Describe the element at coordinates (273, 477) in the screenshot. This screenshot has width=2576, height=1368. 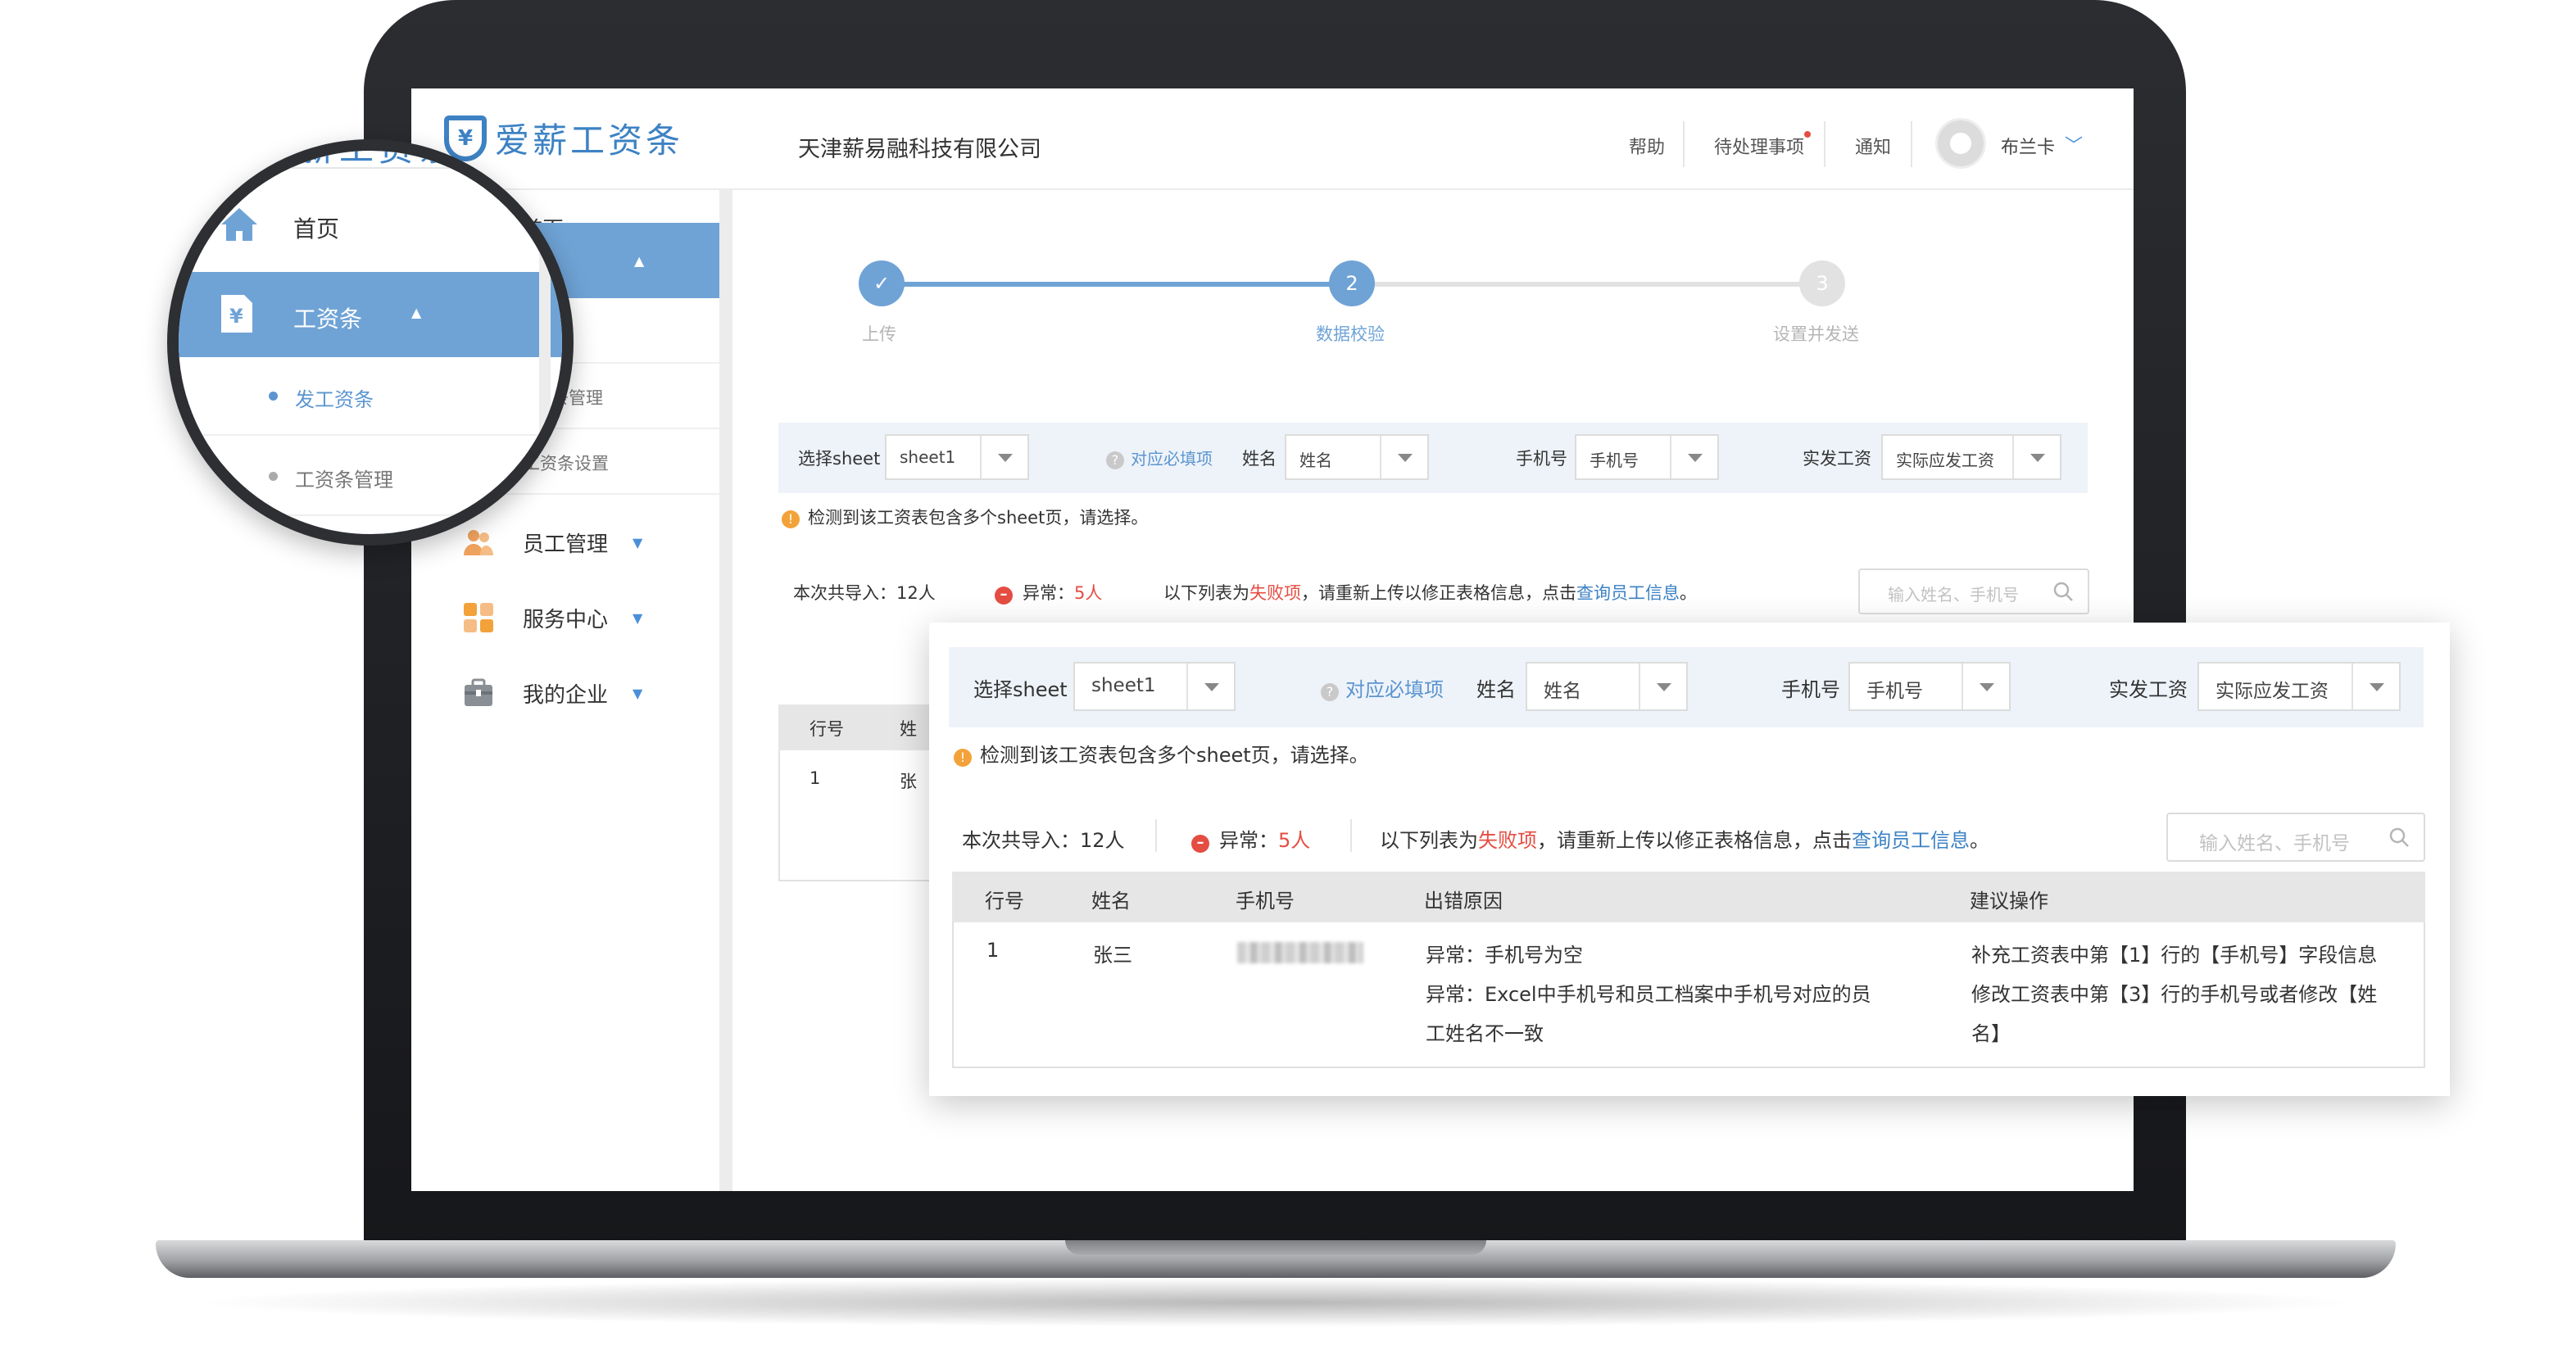
I see `bullet-icon` at that location.